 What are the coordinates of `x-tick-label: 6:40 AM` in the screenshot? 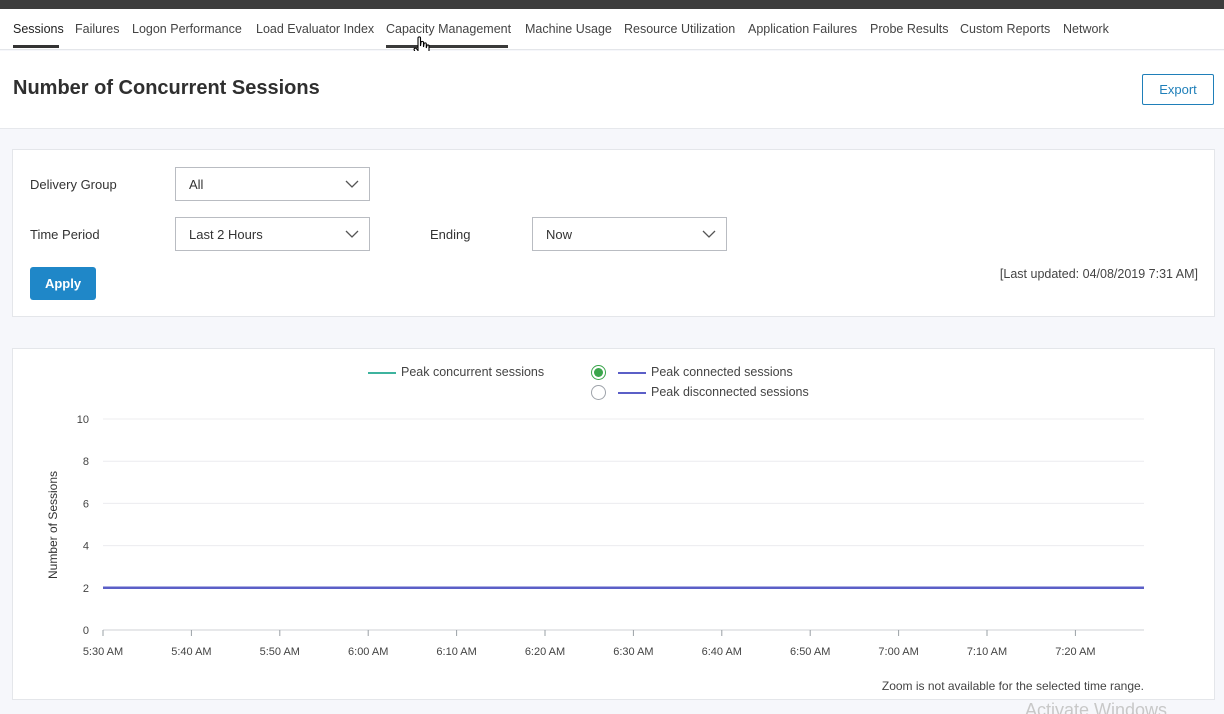 It's located at (722, 652).